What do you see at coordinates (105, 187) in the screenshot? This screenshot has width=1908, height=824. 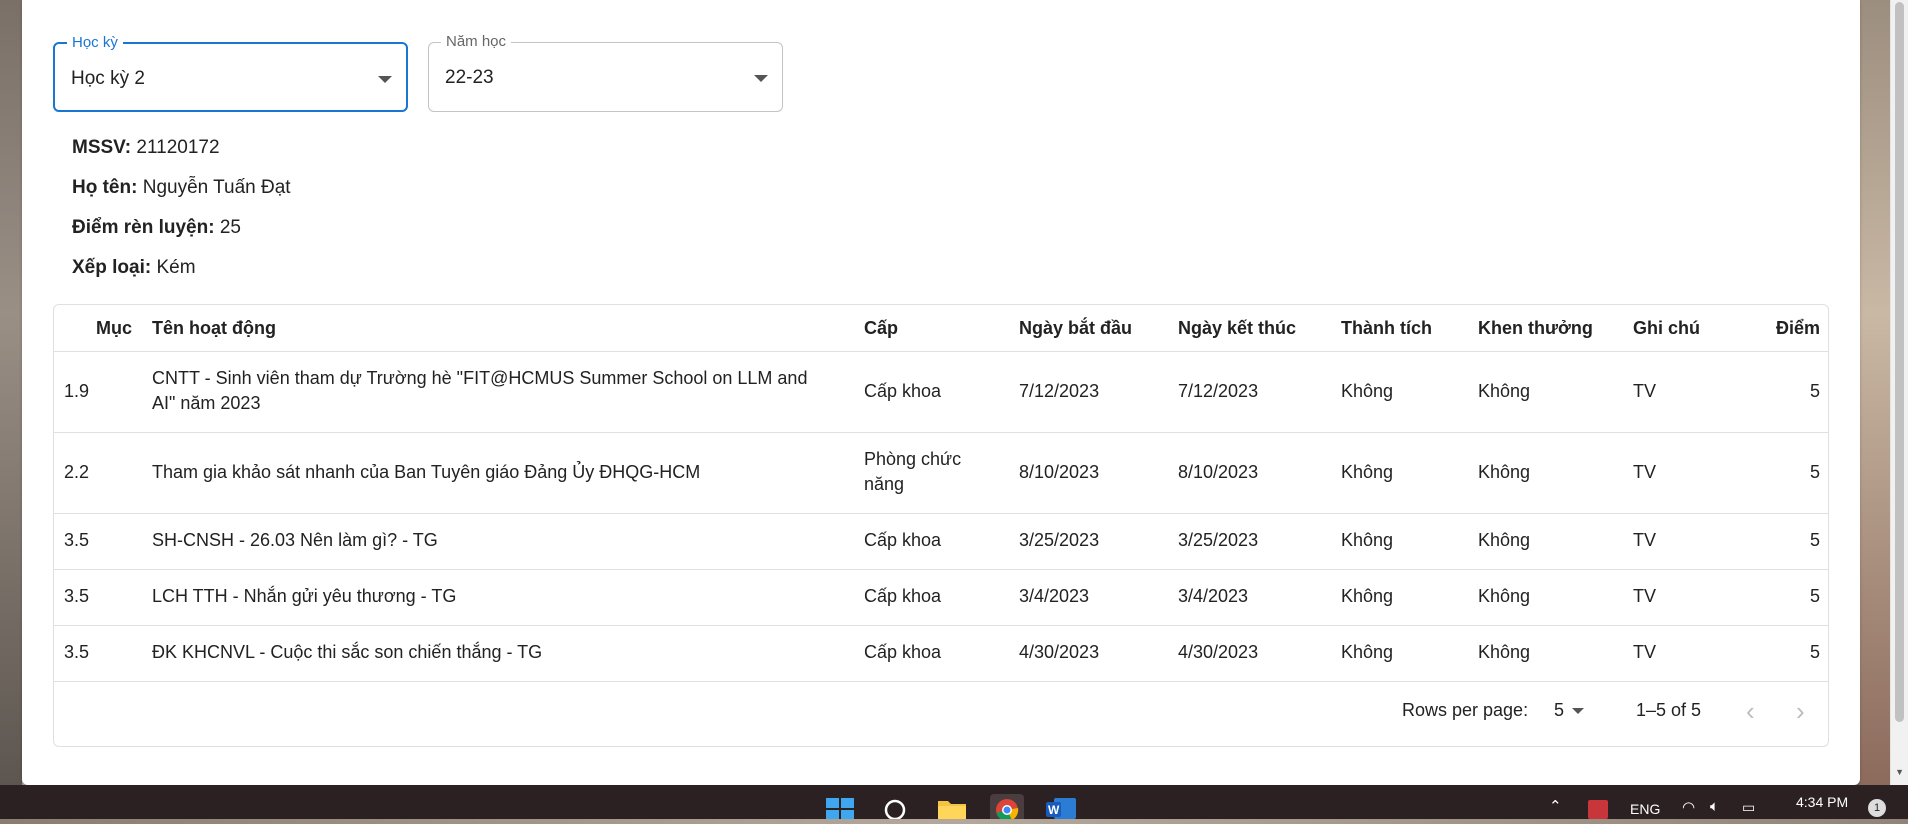 I see `student-name-label: Họ tên:` at bounding box center [105, 187].